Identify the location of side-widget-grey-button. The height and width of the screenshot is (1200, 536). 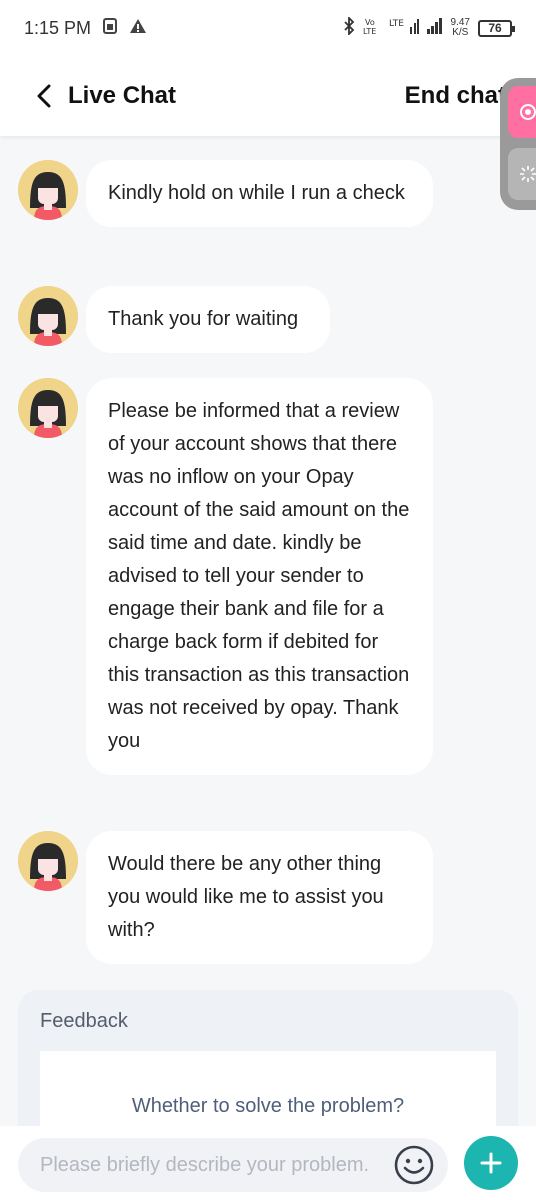
(522, 174).